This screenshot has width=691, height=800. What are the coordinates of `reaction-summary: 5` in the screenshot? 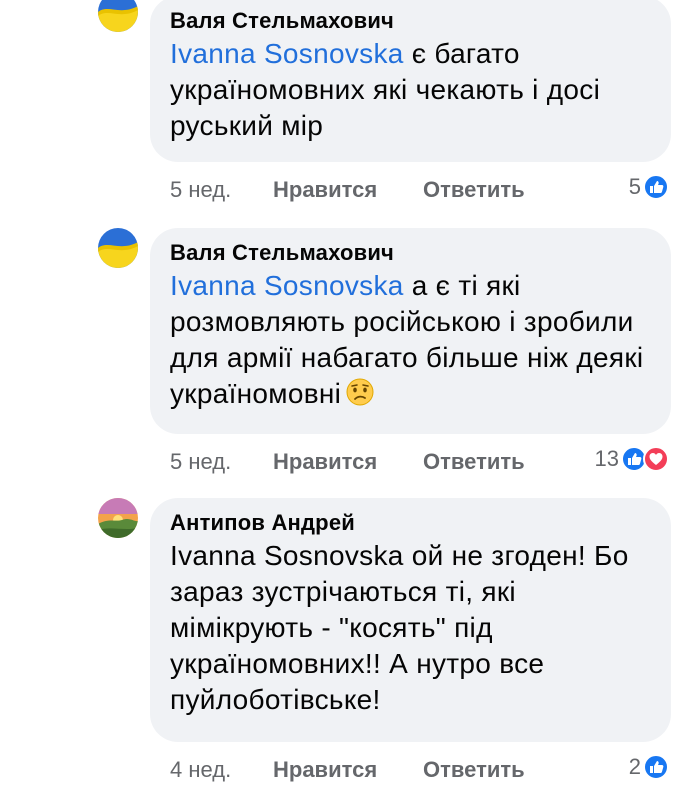 It's located at (649, 187).